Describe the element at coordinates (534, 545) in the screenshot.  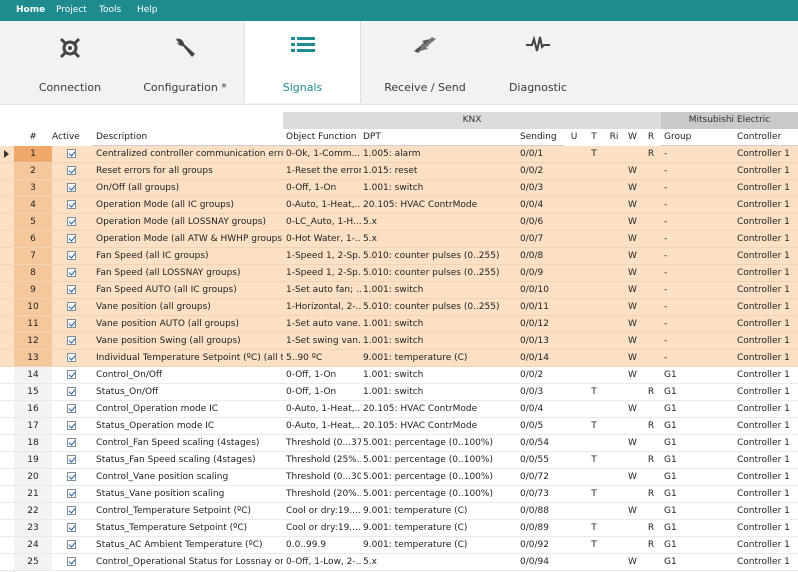
I see `row-sending: 0/0/92` at that location.